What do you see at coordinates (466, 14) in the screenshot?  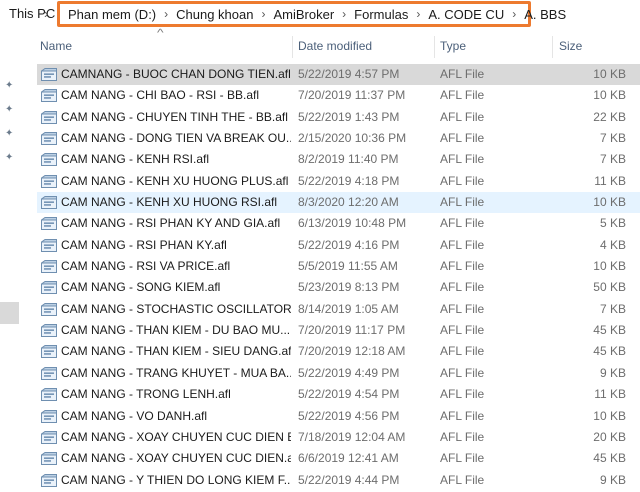 I see `breadcrumb-item-code-cu: A. CODE CU` at bounding box center [466, 14].